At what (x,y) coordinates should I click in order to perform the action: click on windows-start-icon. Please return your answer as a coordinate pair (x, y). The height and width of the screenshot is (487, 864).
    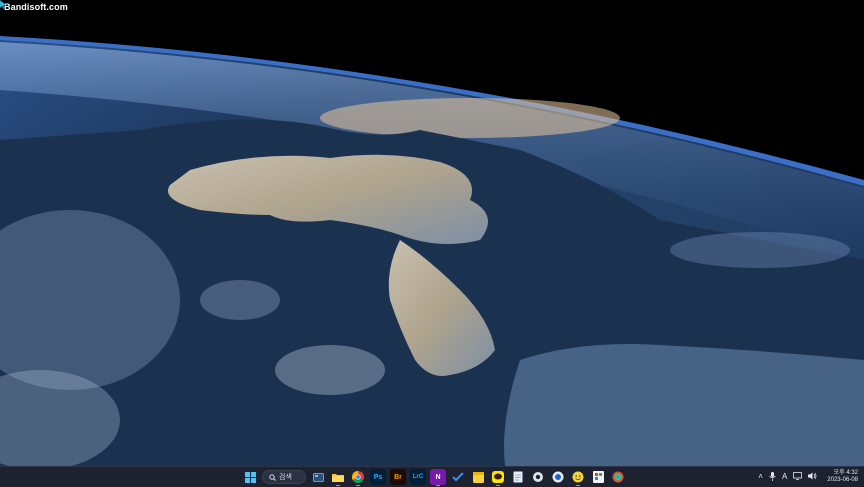
    Looking at the image, I should click on (250, 477).